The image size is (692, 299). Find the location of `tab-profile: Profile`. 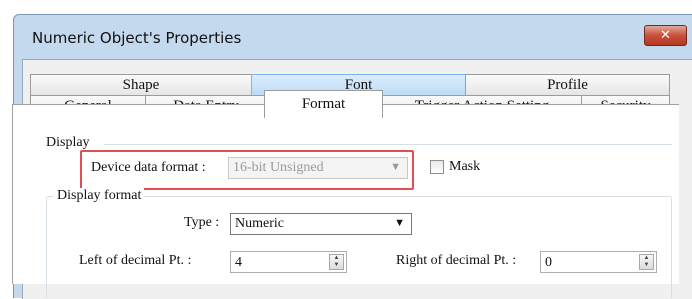

tab-profile: Profile is located at coordinates (567, 85).